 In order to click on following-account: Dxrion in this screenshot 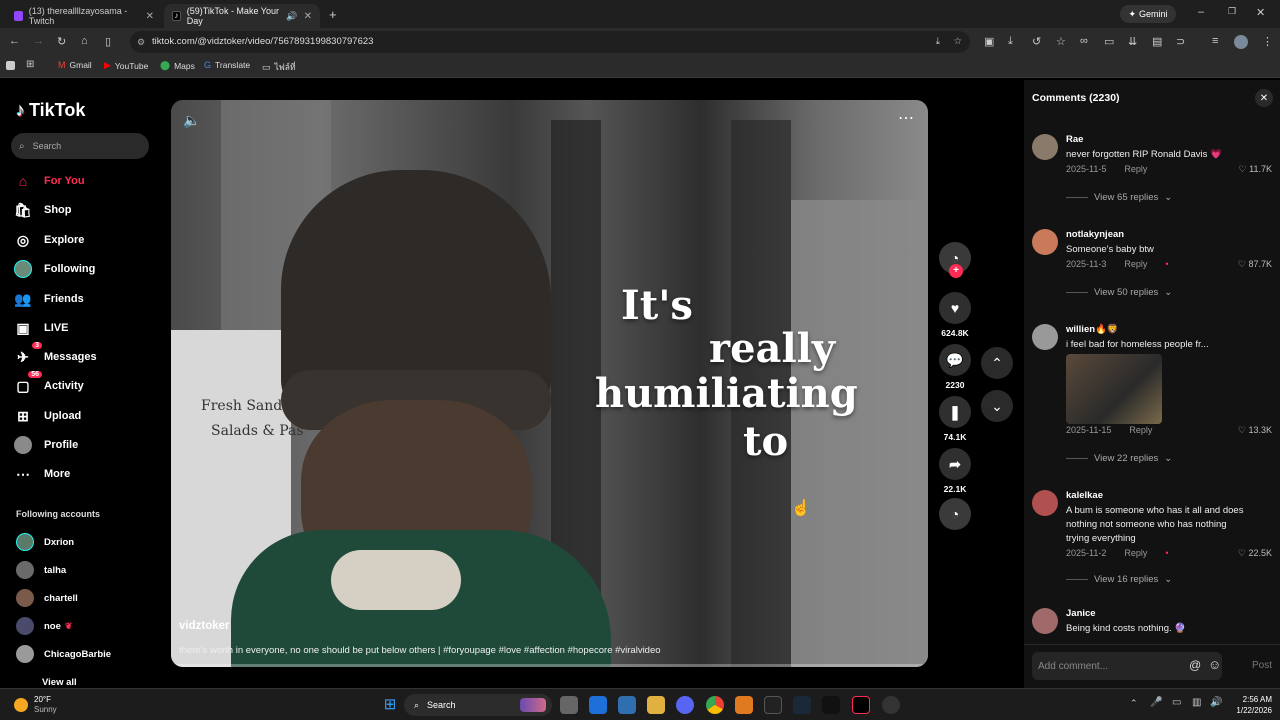, I will do `click(45, 542)`.